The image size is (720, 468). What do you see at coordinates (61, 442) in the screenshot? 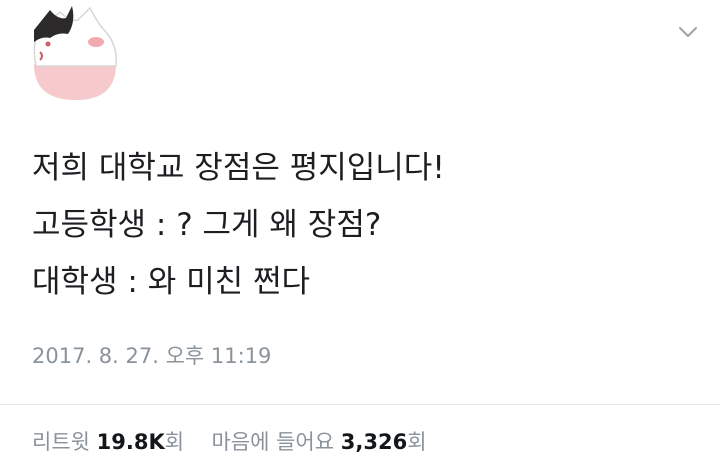
I see `retweet-label: 리트윗` at bounding box center [61, 442].